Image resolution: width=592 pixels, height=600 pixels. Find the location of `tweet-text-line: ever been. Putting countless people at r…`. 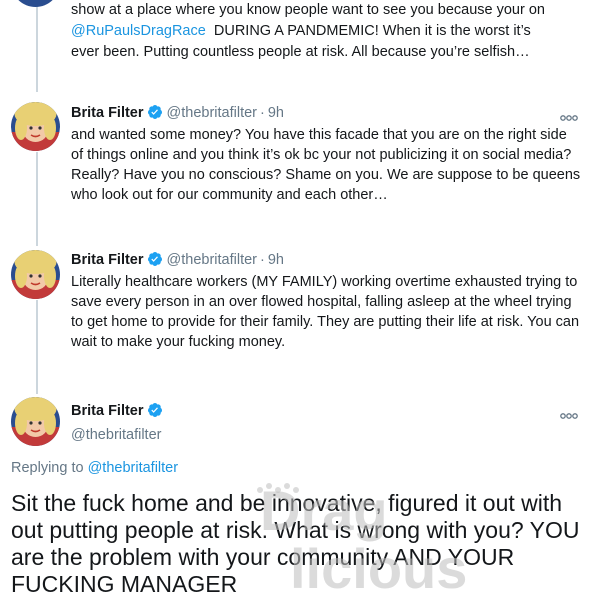

tweet-text-line: ever been. Putting countless people at r… is located at coordinates (300, 52).